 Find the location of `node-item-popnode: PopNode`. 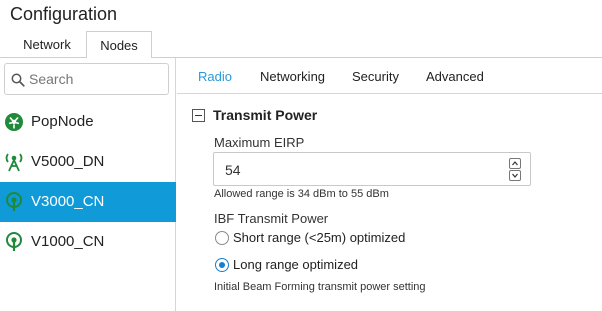

node-item-popnode: PopNode is located at coordinates (88, 122).